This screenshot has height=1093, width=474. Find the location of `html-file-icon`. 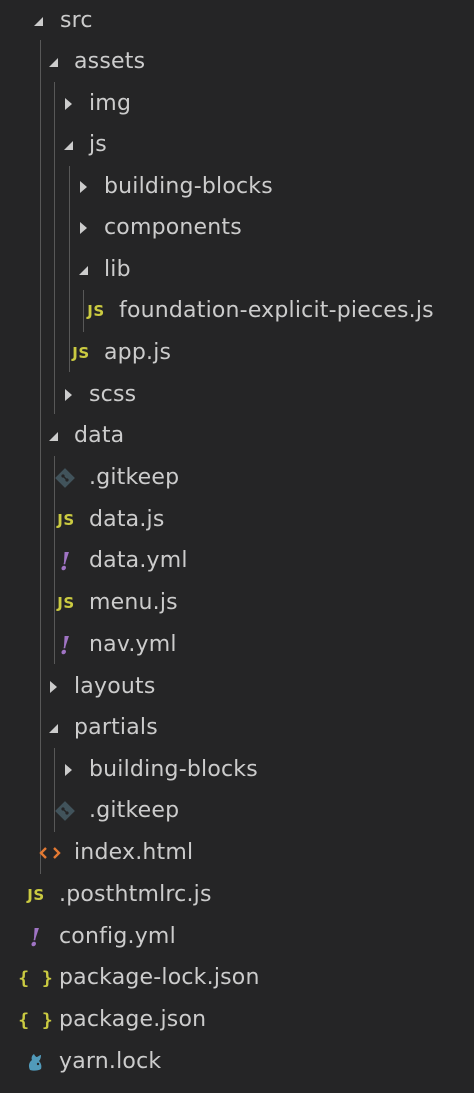

html-file-icon is located at coordinates (50, 853).